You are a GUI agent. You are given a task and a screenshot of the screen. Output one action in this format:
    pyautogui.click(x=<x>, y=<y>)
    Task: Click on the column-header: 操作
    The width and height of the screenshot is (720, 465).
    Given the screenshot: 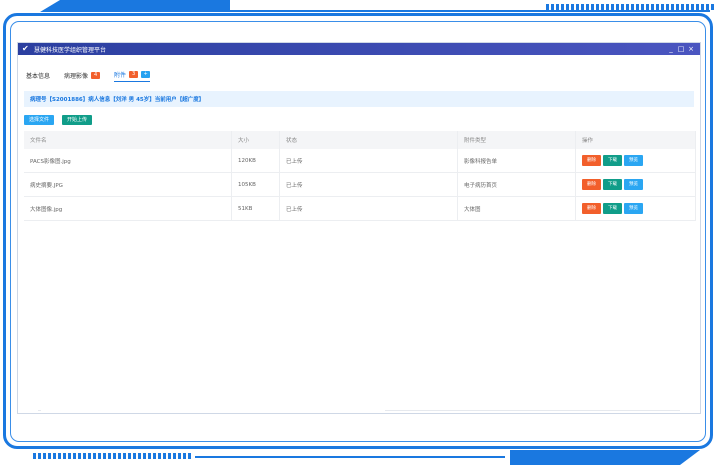 What is the action you would take?
    pyautogui.click(x=635, y=140)
    